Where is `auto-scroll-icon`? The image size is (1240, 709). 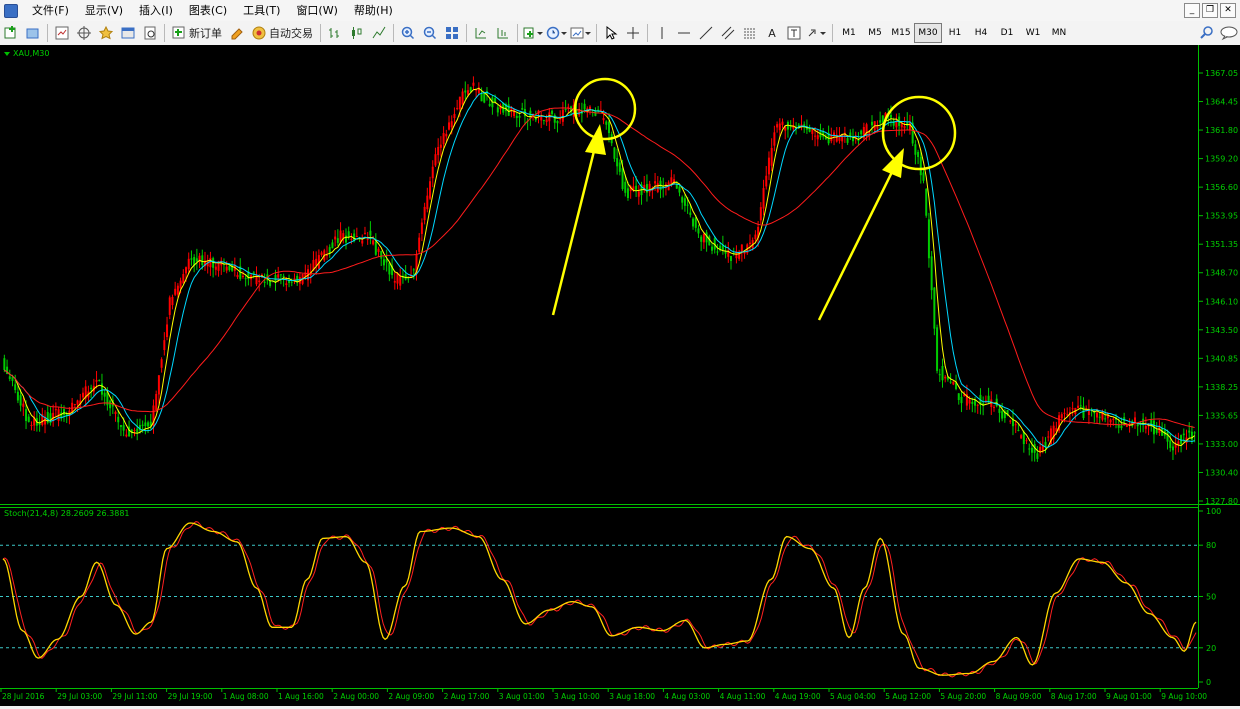
auto-scroll-icon is located at coordinates (481, 33).